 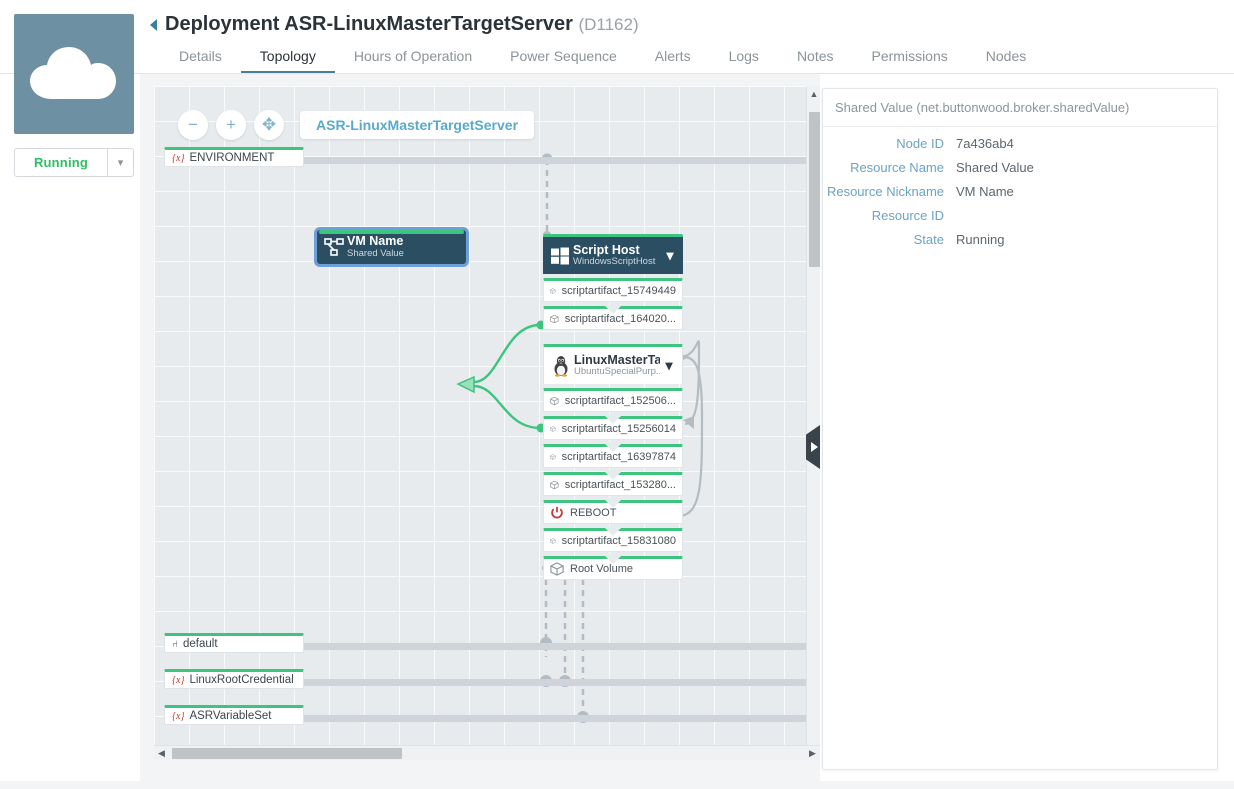 I want to click on detail-label: Resource Name, so click(x=897, y=167).